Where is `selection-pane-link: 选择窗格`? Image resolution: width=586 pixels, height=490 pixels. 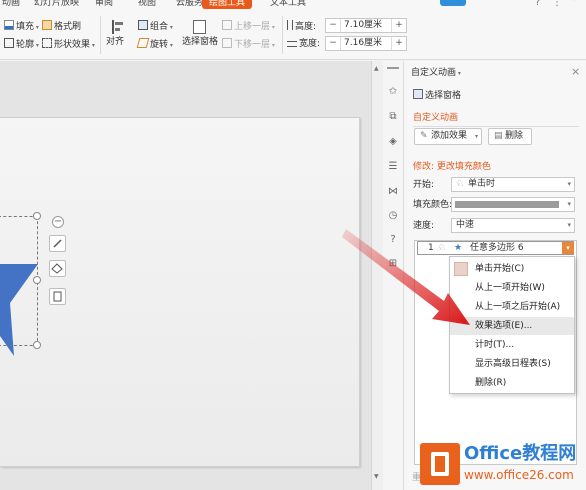 selection-pane-link: 选择窗格 is located at coordinates (437, 95).